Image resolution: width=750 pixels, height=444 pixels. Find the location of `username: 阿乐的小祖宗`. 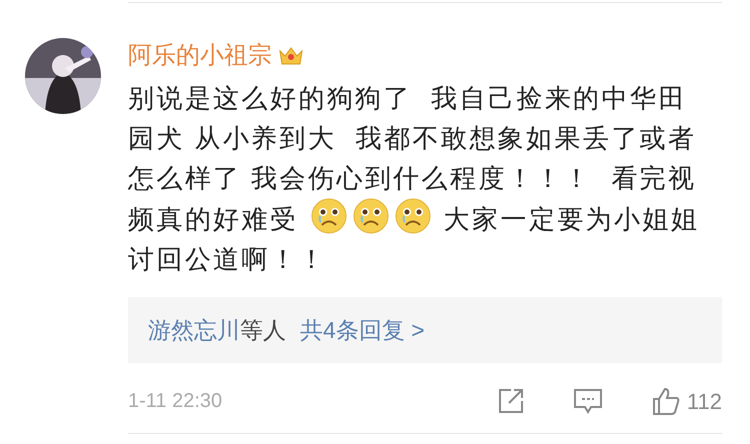

username: 阿乐的小祖宗 is located at coordinates (200, 56).